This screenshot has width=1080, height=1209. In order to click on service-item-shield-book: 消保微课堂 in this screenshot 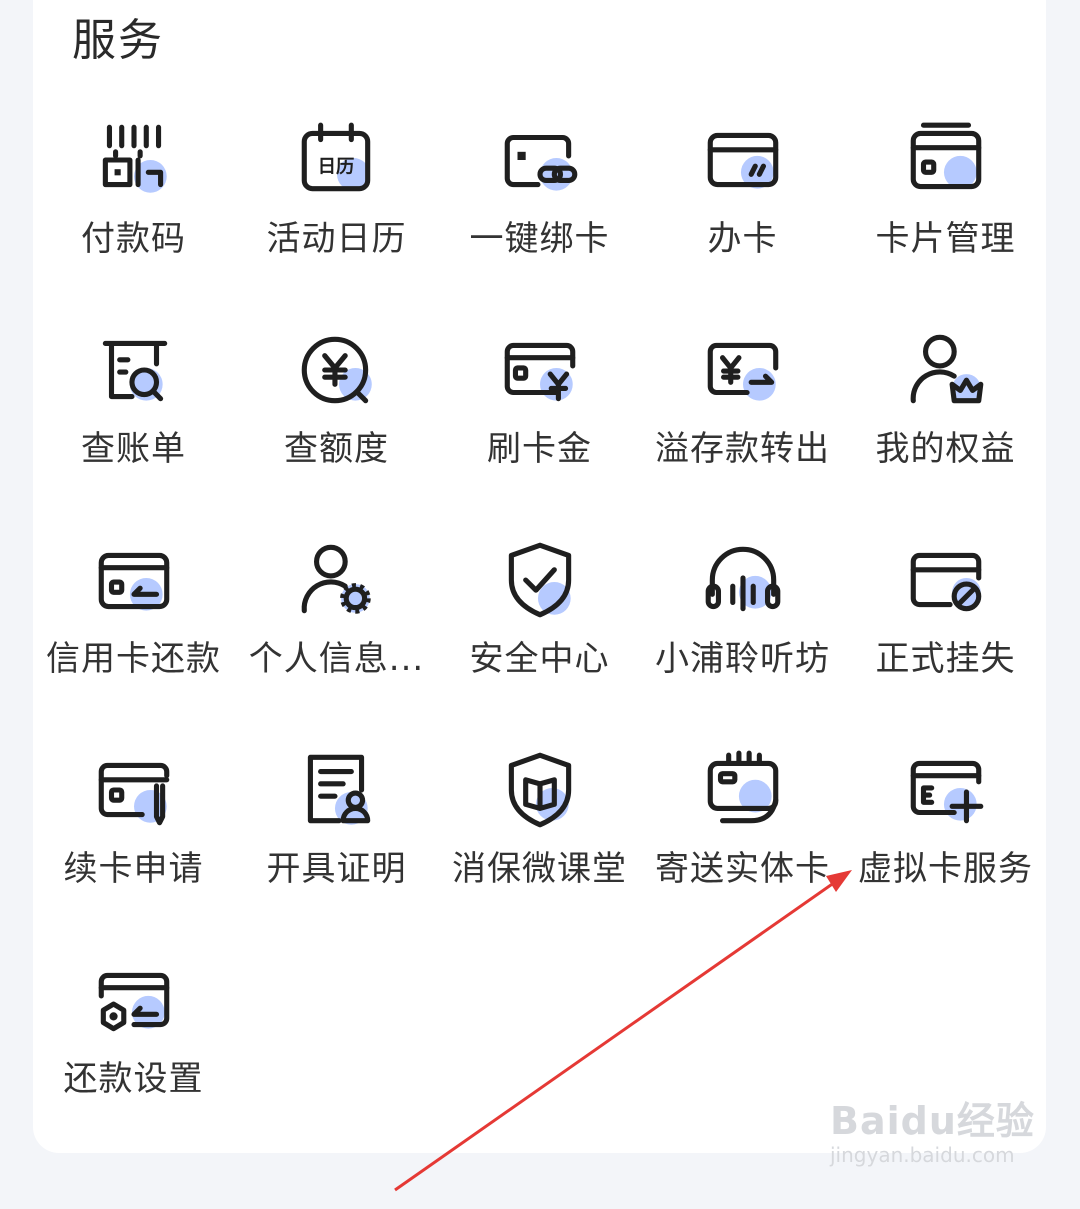, I will do `click(539, 850)`.